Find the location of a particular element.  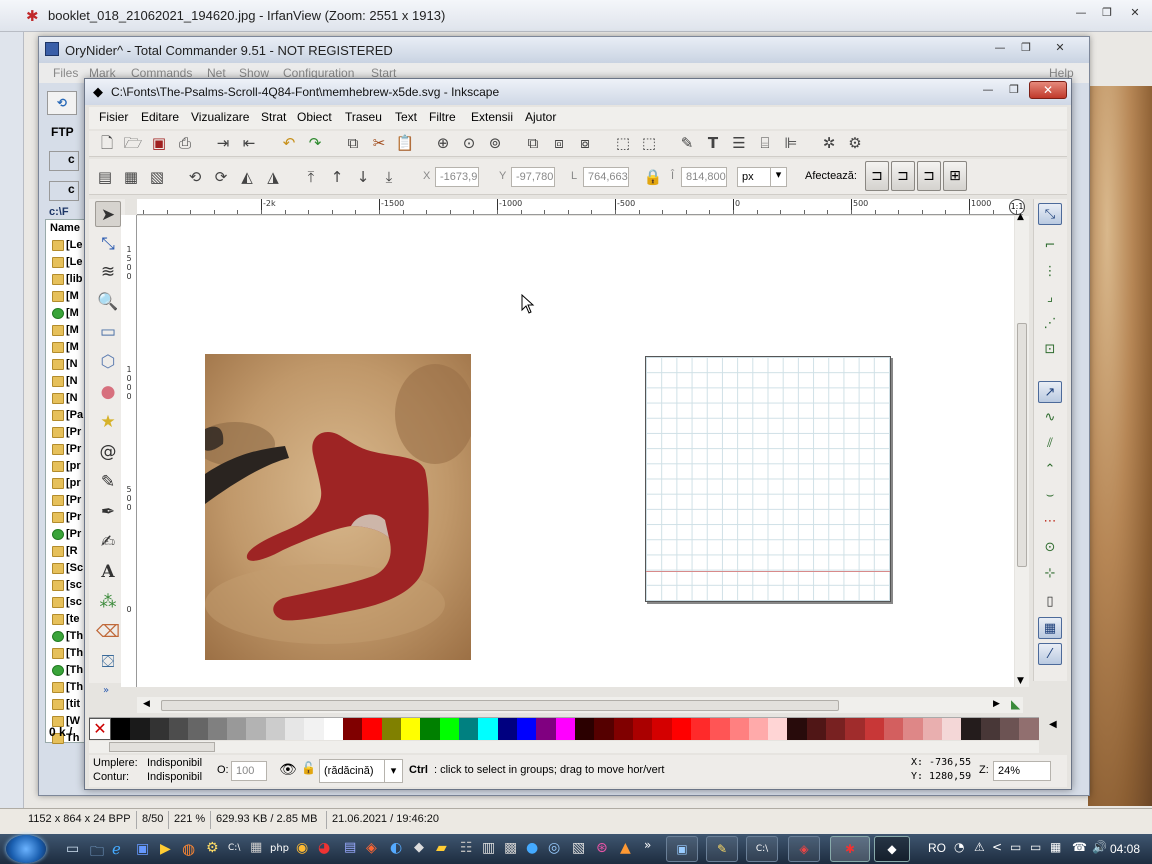

zoom-tool-icon: 🔍 is located at coordinates (108, 302).